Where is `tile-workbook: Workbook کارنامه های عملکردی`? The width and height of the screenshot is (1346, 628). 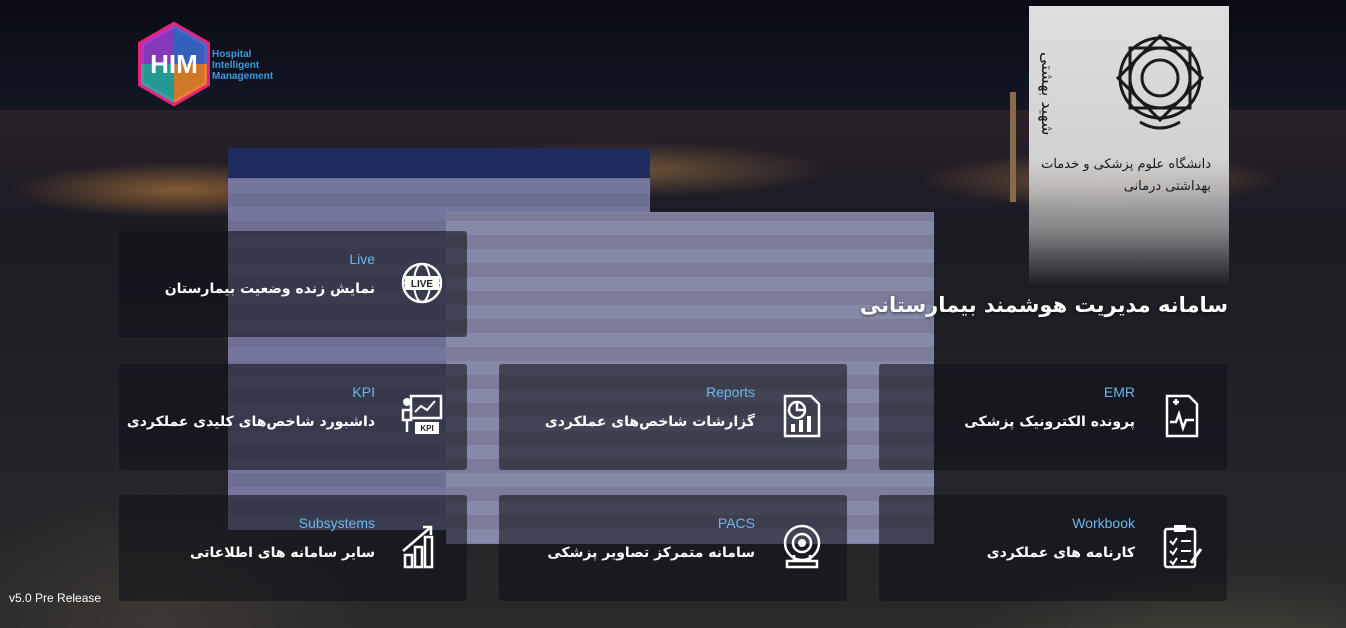 tile-workbook: Workbook کارنامه های عملکردی is located at coordinates (1053, 548).